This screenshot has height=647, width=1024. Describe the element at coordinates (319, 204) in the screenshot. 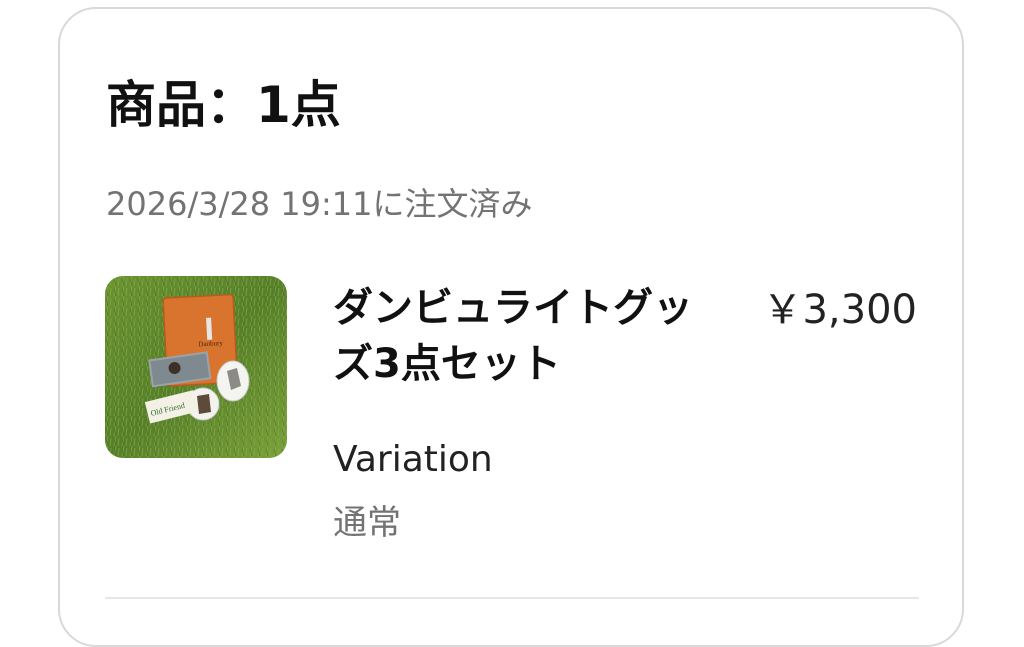

I see `order-timestamp: 2026/3/28 19:11に注文済み` at that location.